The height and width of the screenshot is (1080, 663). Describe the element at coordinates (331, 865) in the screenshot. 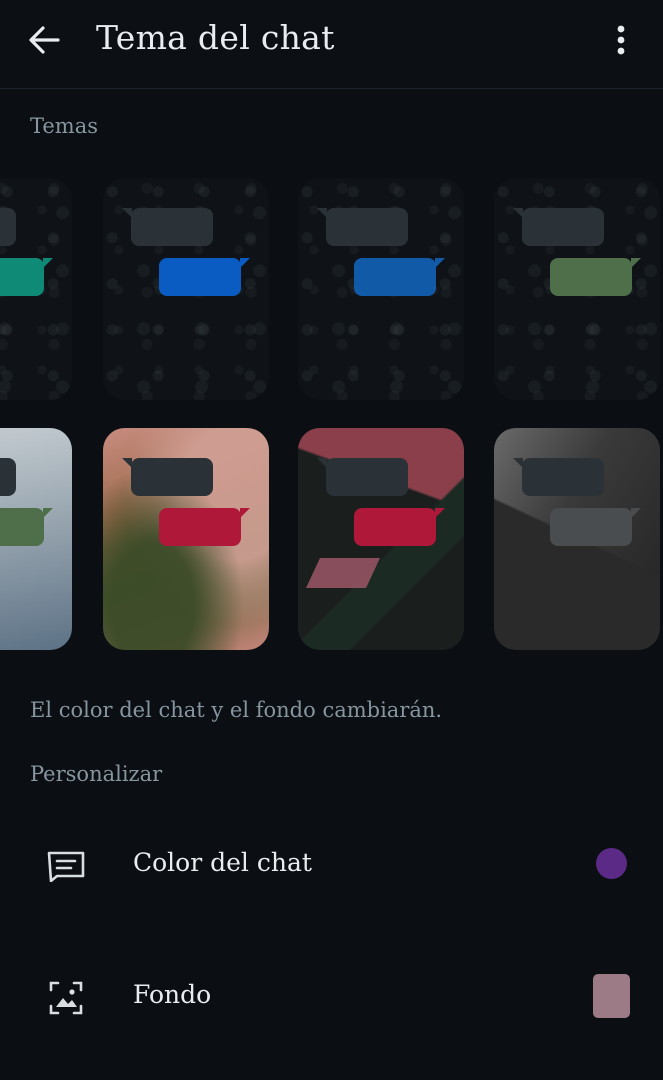

I see `chat-color-option: Color del chat` at that location.